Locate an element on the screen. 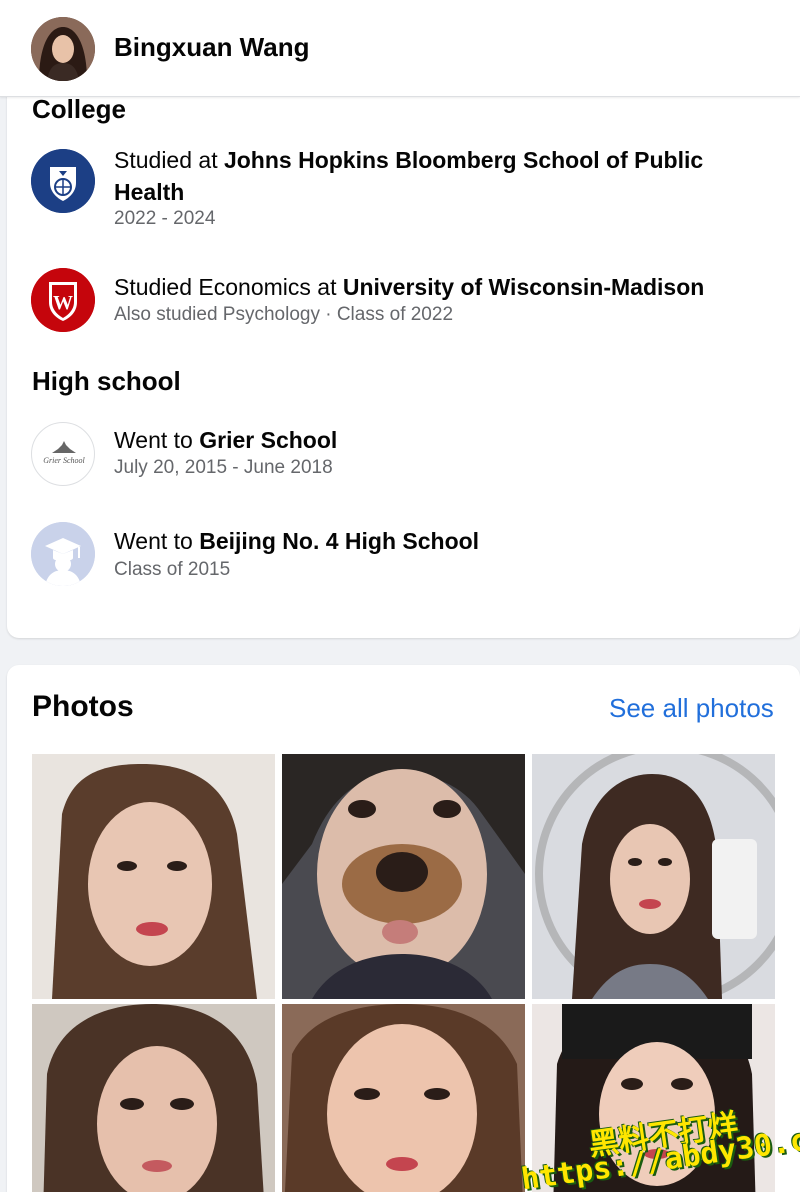 The height and width of the screenshot is (1192, 800). grier-education-line: Went to Grier School is located at coordinates (434, 440).